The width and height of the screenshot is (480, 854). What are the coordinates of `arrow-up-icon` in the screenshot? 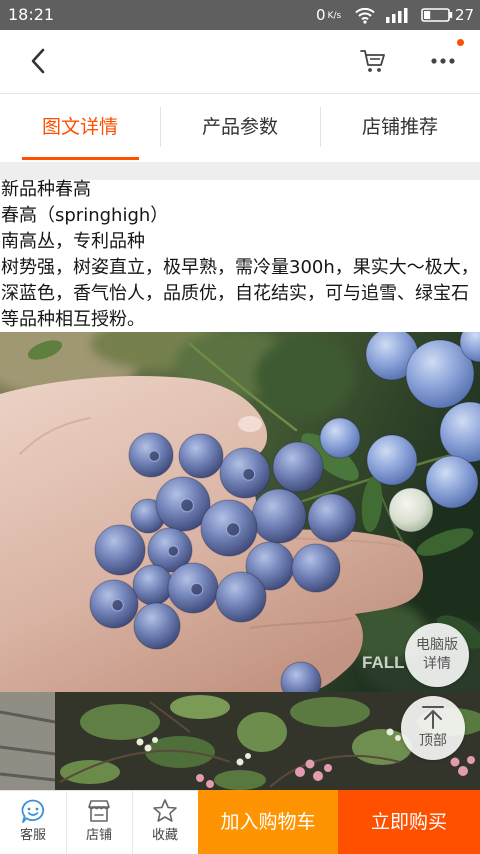 It's located at (433, 717).